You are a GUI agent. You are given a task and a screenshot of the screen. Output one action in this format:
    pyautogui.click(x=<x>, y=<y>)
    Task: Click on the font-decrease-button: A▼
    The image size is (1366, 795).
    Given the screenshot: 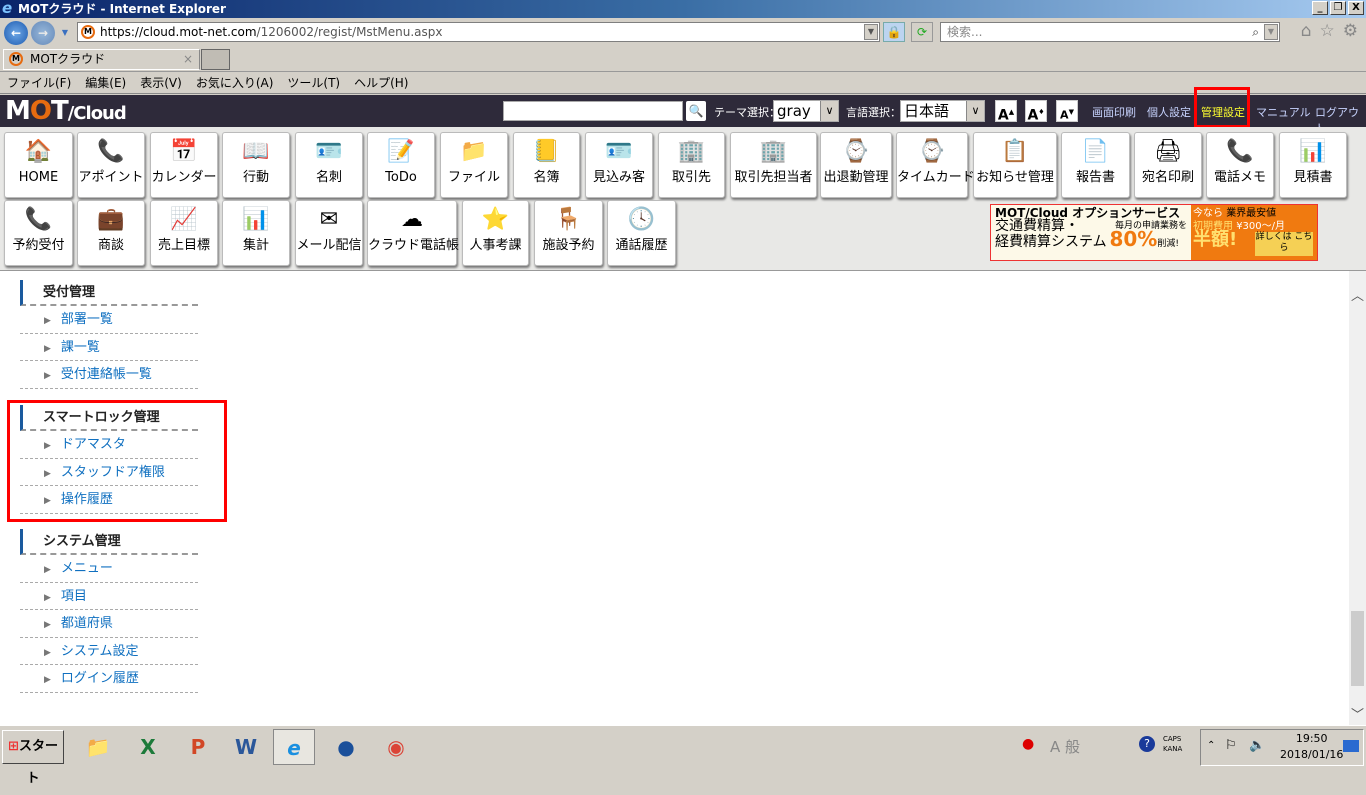 What is the action you would take?
    pyautogui.click(x=1067, y=111)
    